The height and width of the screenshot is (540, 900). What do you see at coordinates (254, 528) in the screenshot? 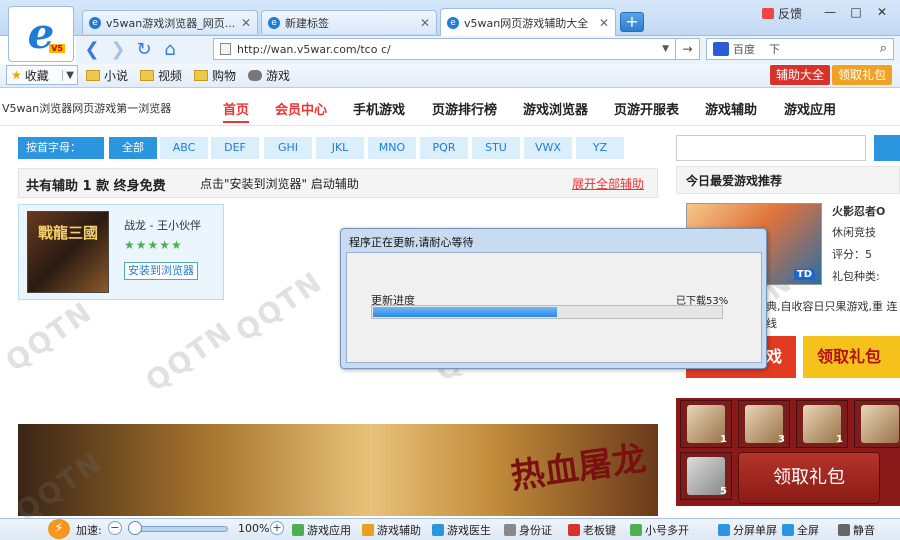
I see `zoom-level: 100%` at bounding box center [254, 528].